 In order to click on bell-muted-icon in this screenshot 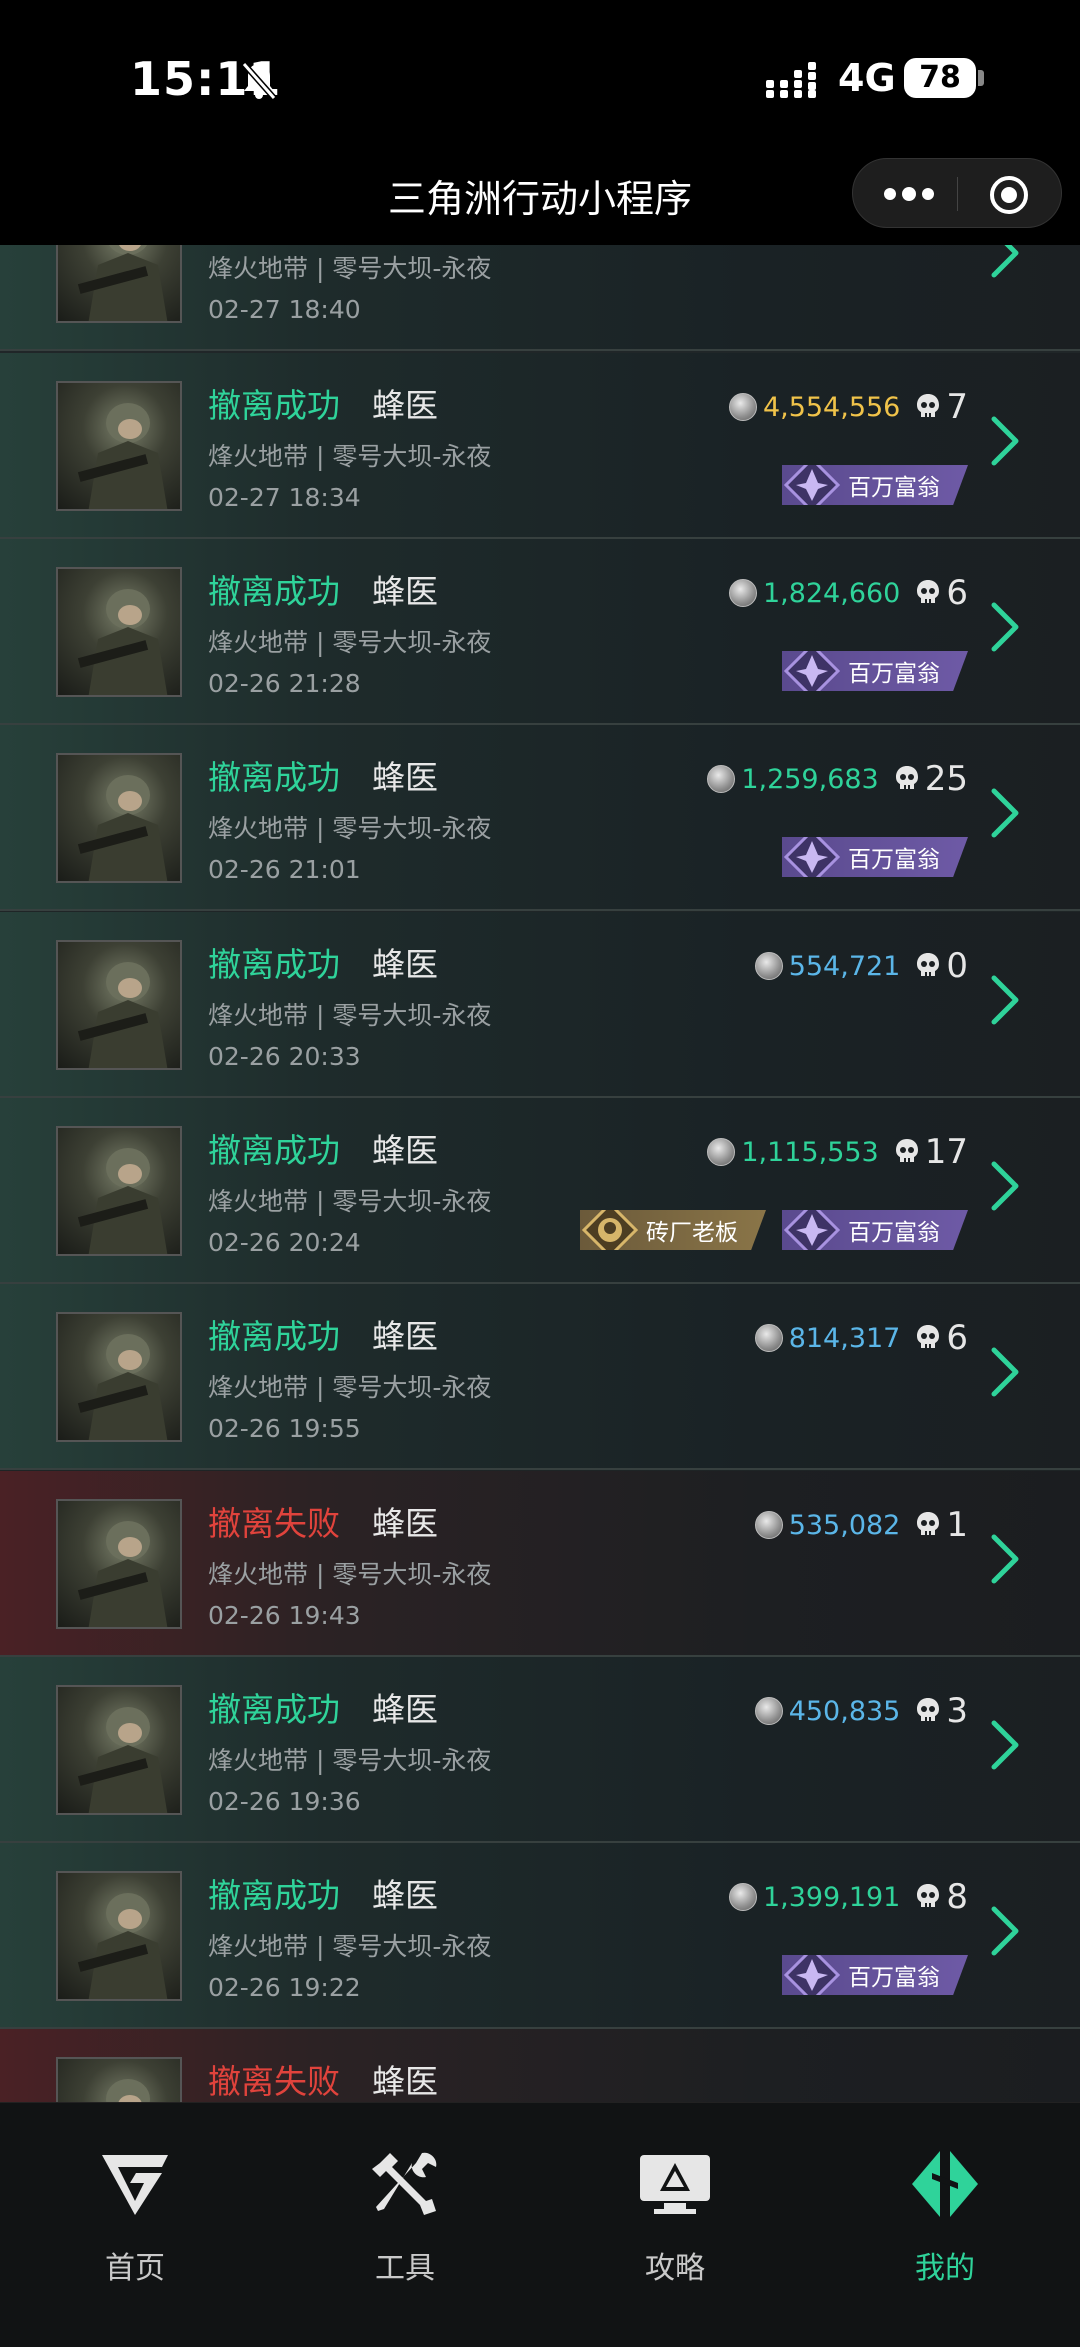, I will do `click(259, 81)`.